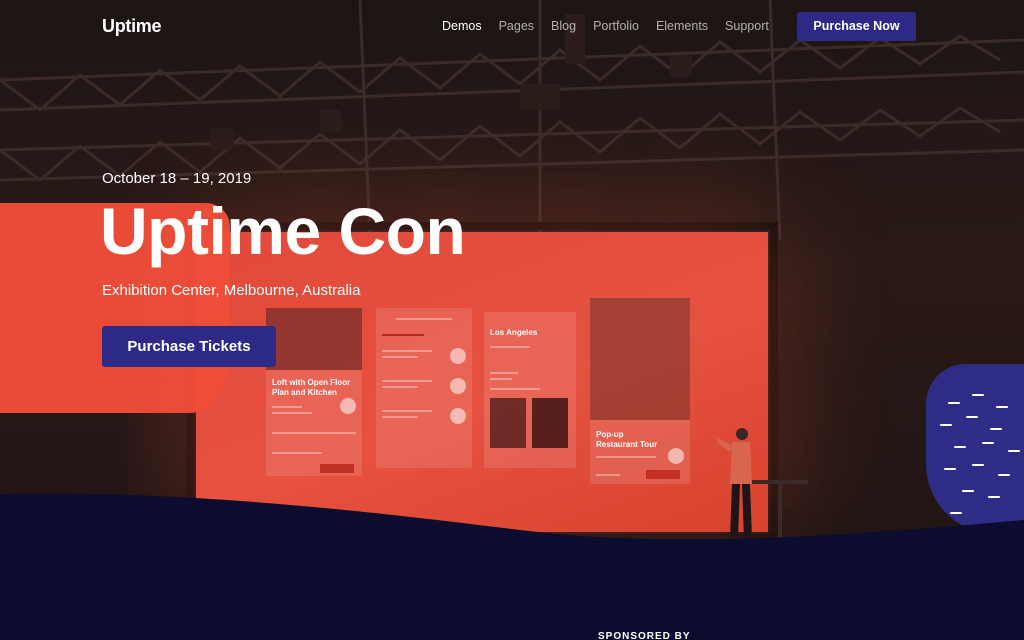  I want to click on purchase-tickets-button: Purchase Tickets, so click(189, 346).